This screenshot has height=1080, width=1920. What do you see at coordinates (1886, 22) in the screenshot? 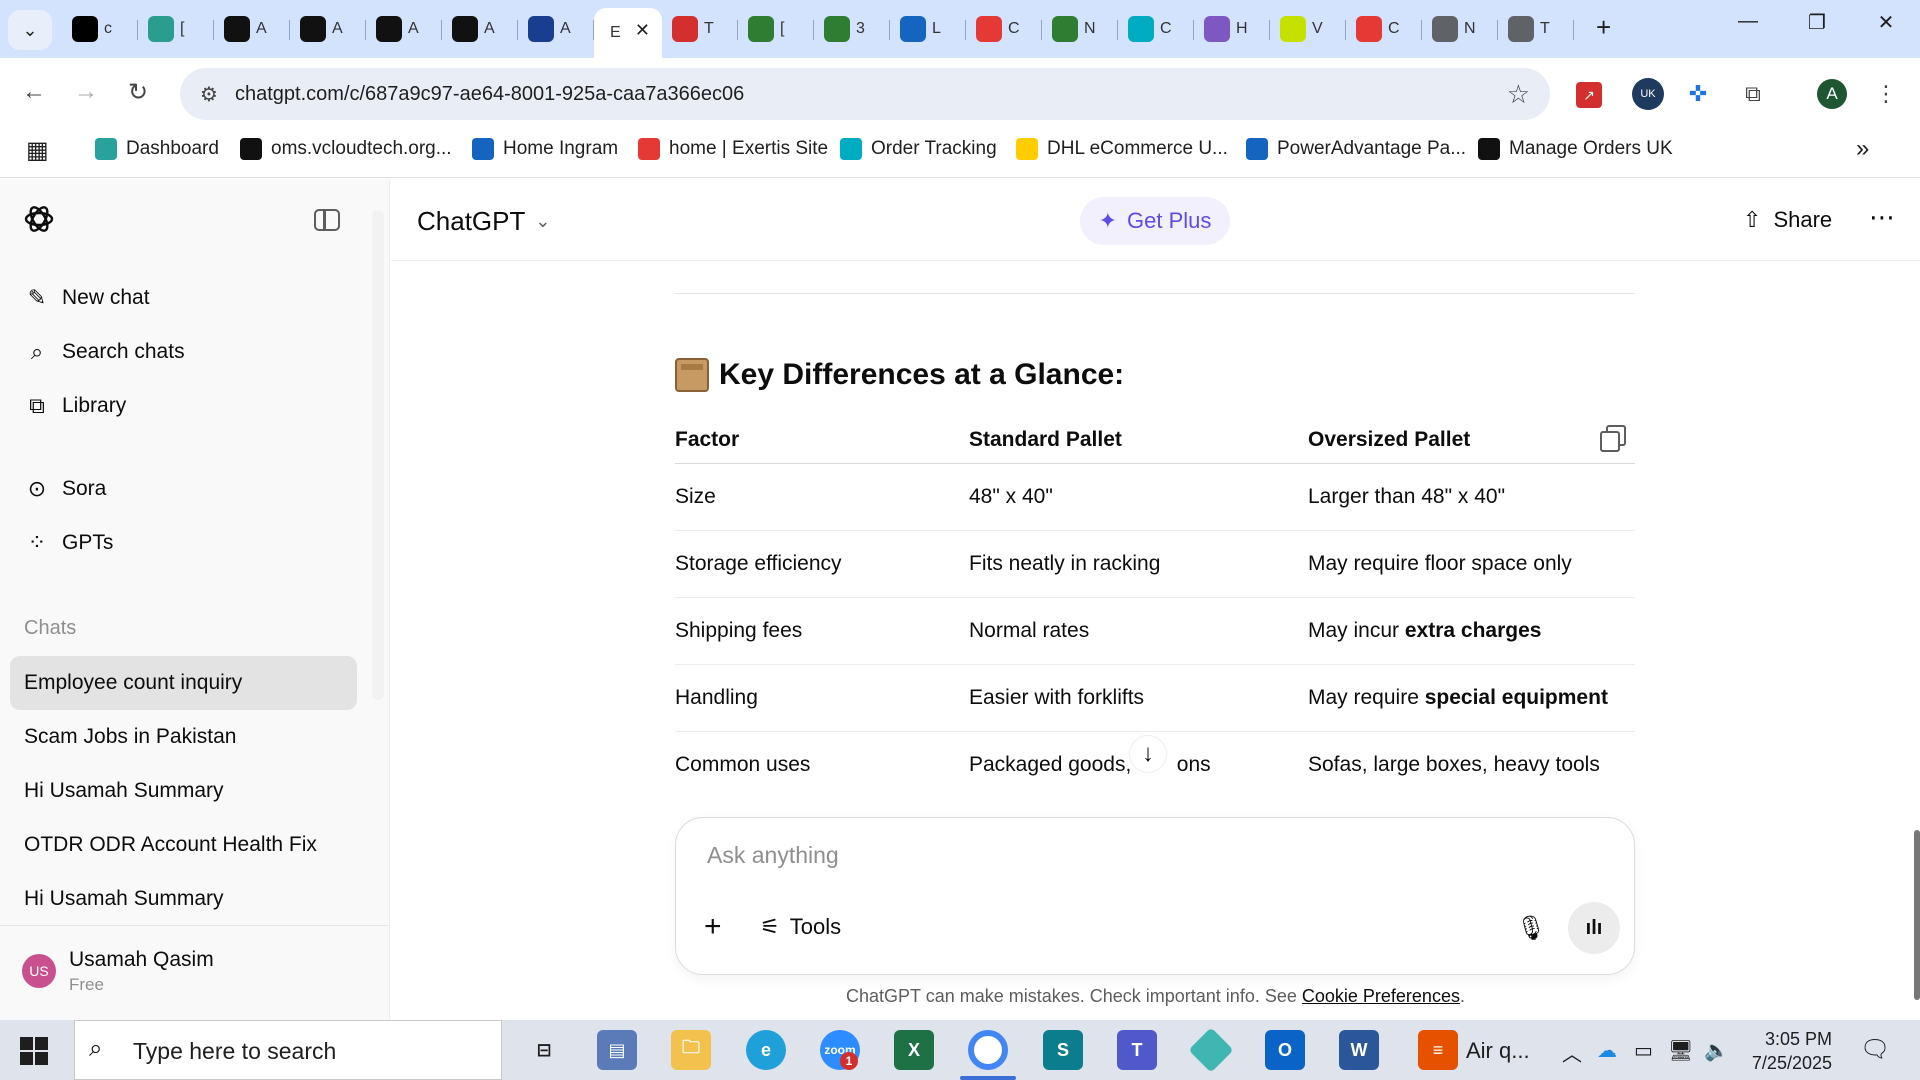
I see `close-window-button: ✕` at bounding box center [1886, 22].